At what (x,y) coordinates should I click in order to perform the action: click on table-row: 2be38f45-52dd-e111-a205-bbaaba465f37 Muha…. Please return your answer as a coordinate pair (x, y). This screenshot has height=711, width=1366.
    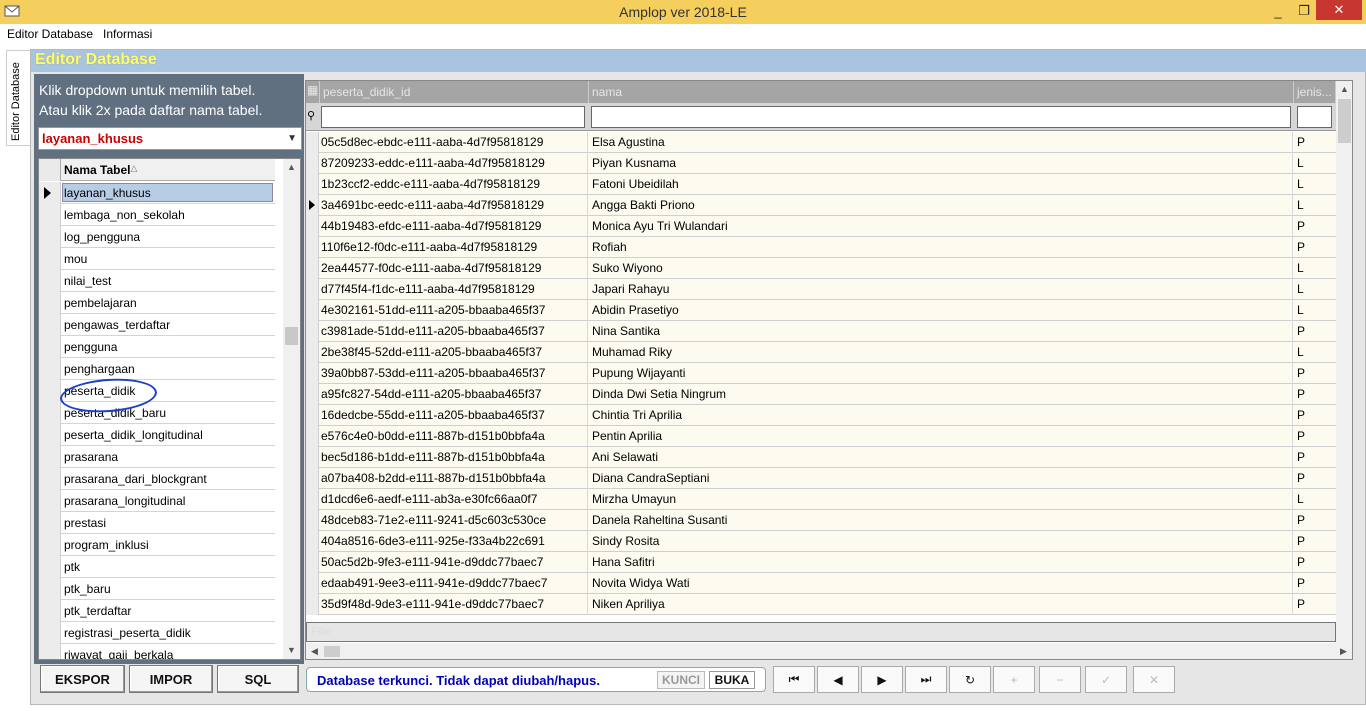
    Looking at the image, I should click on (821, 352).